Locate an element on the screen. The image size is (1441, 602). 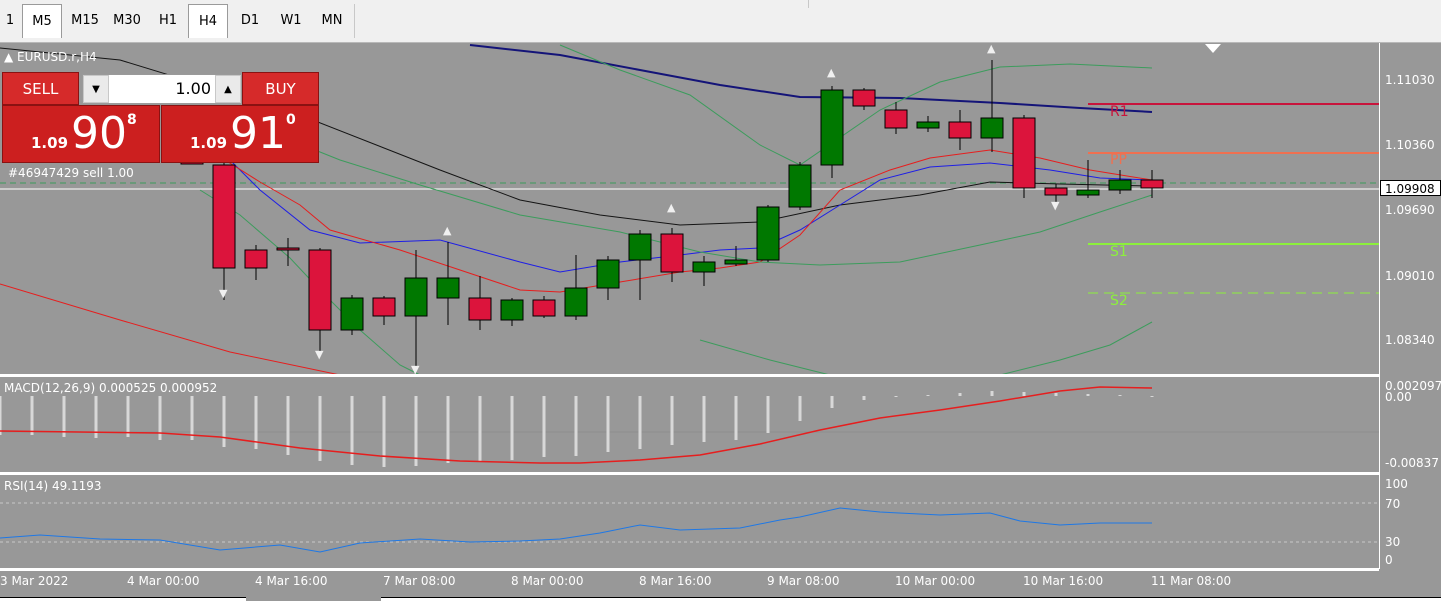
ma-navy-line is located at coordinates (811, 78).